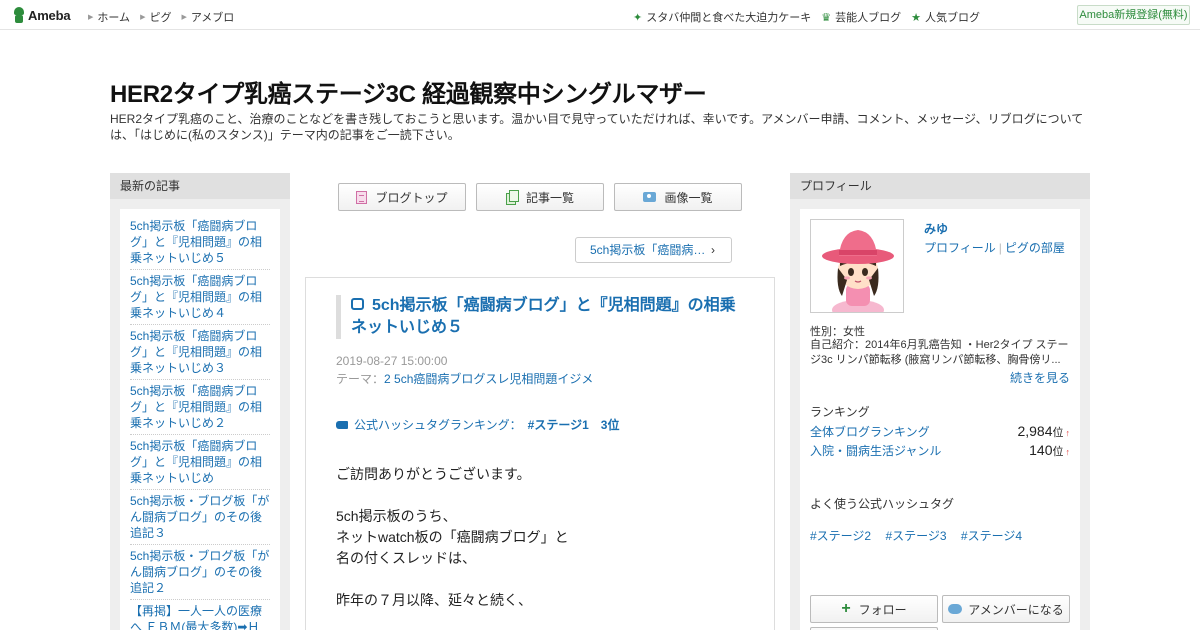 This screenshot has height=630, width=1200. I want to click on next-article-link: 5ch掲示板「癌闘病… ›, so click(653, 250).